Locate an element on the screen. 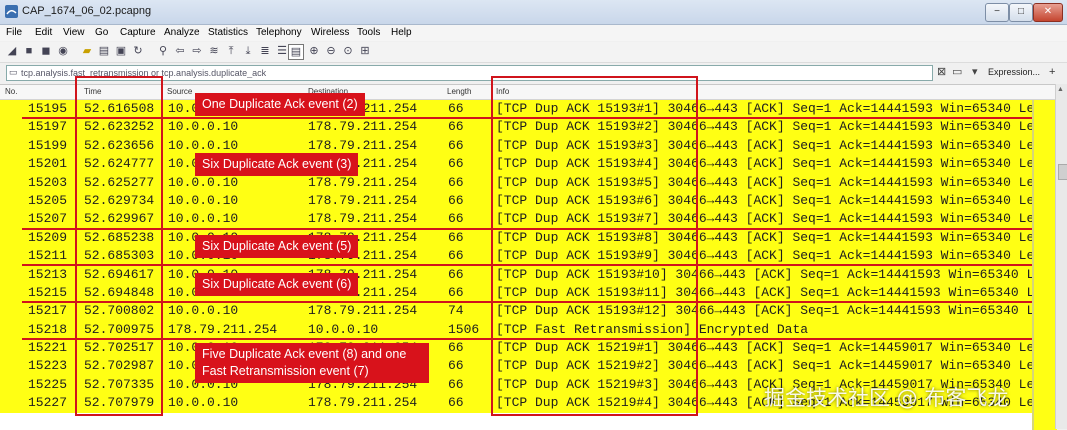 The height and width of the screenshot is (430, 1067). options-icon: ◉ is located at coordinates (63, 51).